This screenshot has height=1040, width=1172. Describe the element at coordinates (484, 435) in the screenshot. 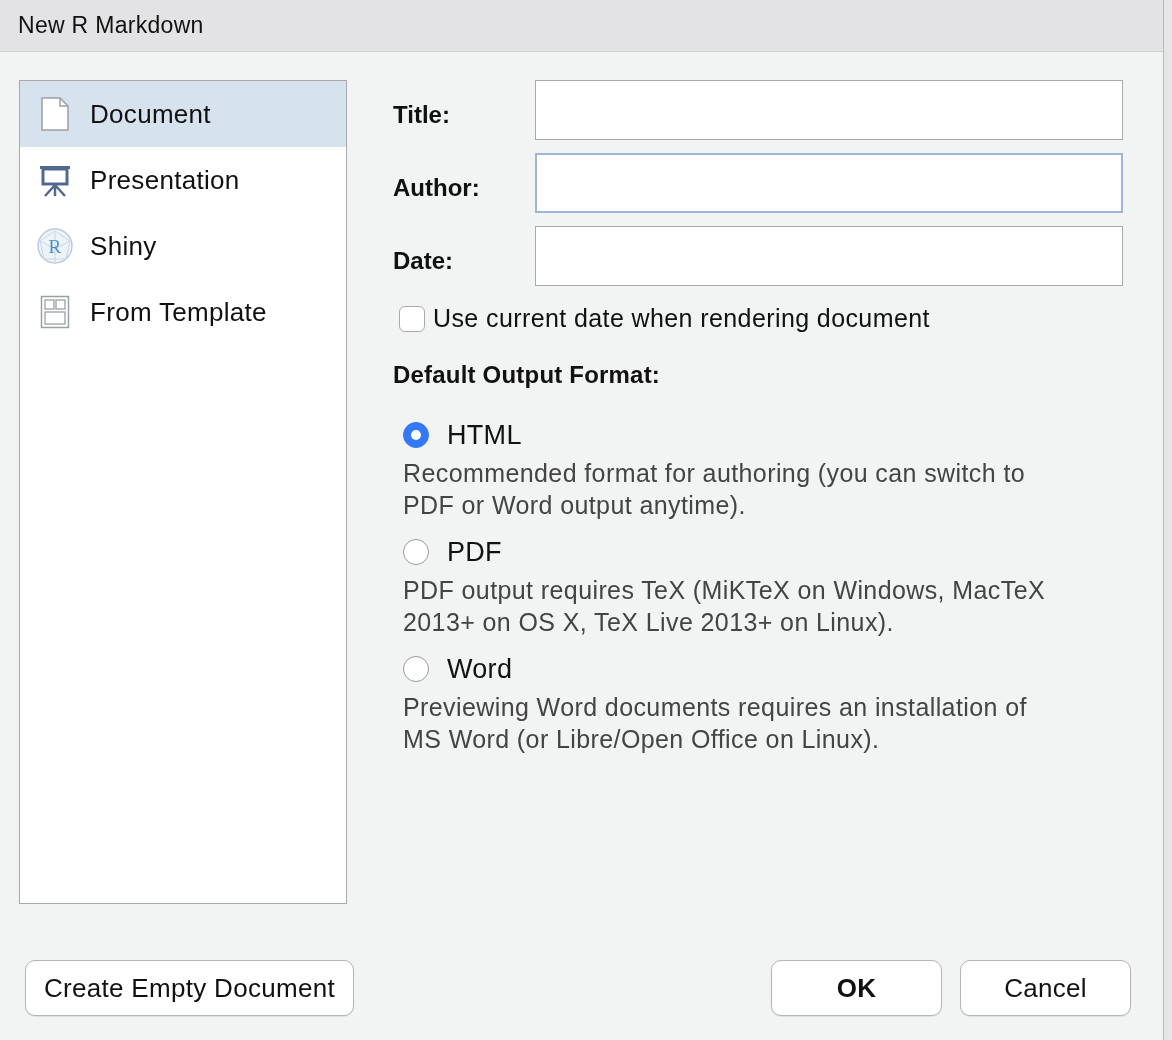

I see `radio-label: HTML` at that location.